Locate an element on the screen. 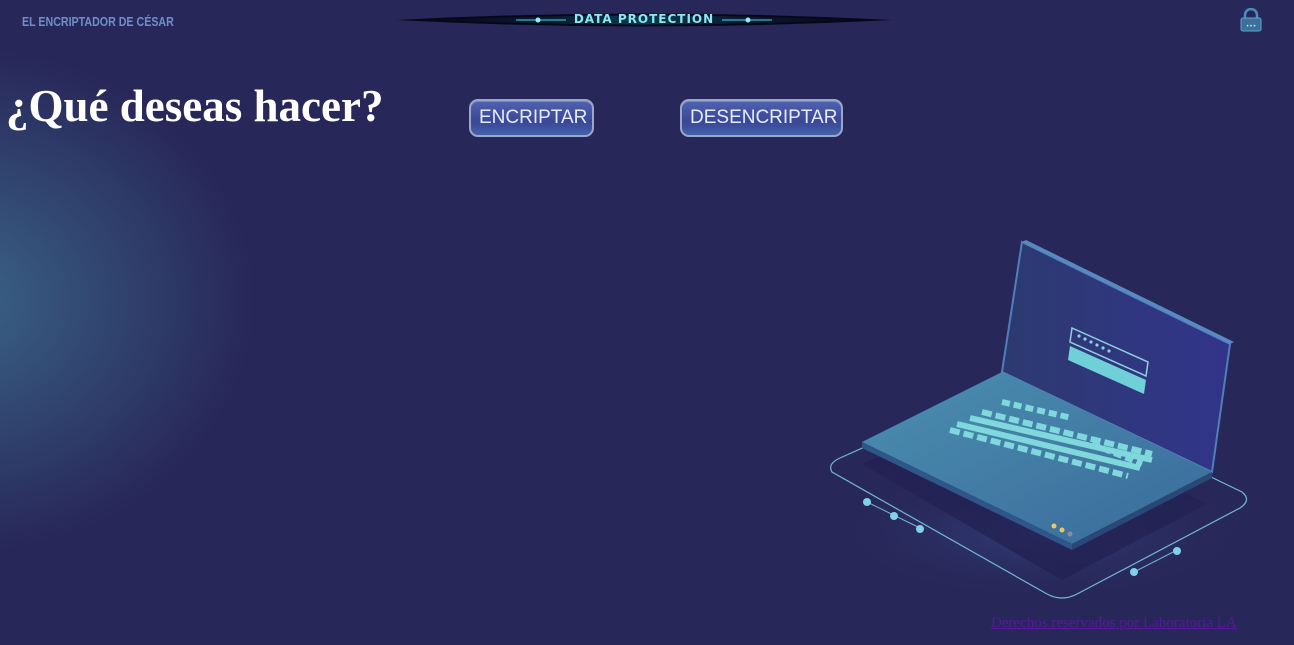 This screenshot has height=645, width=1294. footer-copyright-link: Derechos reservados por Laboratoria LA is located at coordinates (1114, 623).